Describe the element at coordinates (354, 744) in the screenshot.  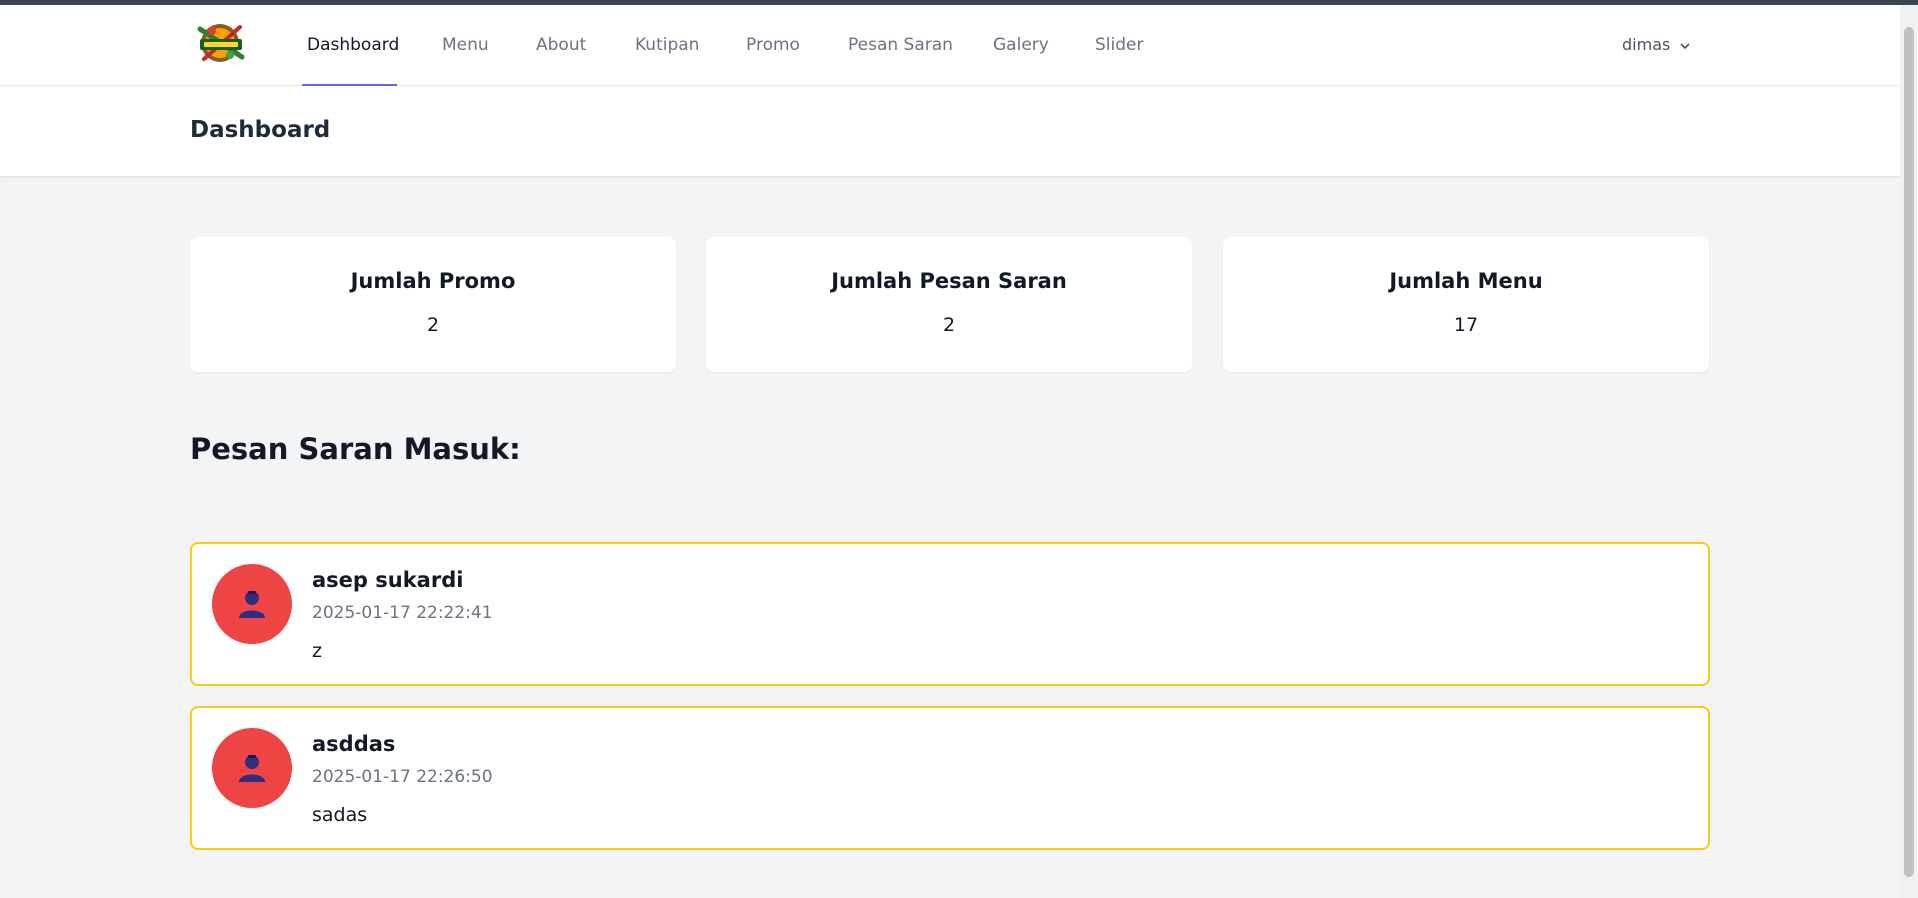
I see `message-sender: asddas` at that location.